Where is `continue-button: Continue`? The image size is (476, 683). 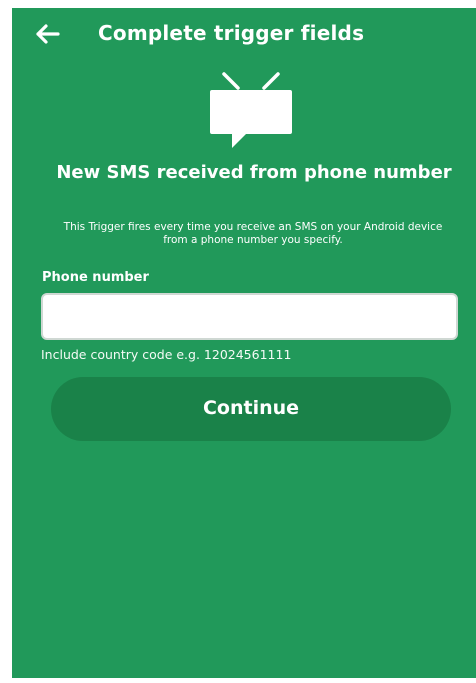
continue-button: Continue is located at coordinates (251, 409).